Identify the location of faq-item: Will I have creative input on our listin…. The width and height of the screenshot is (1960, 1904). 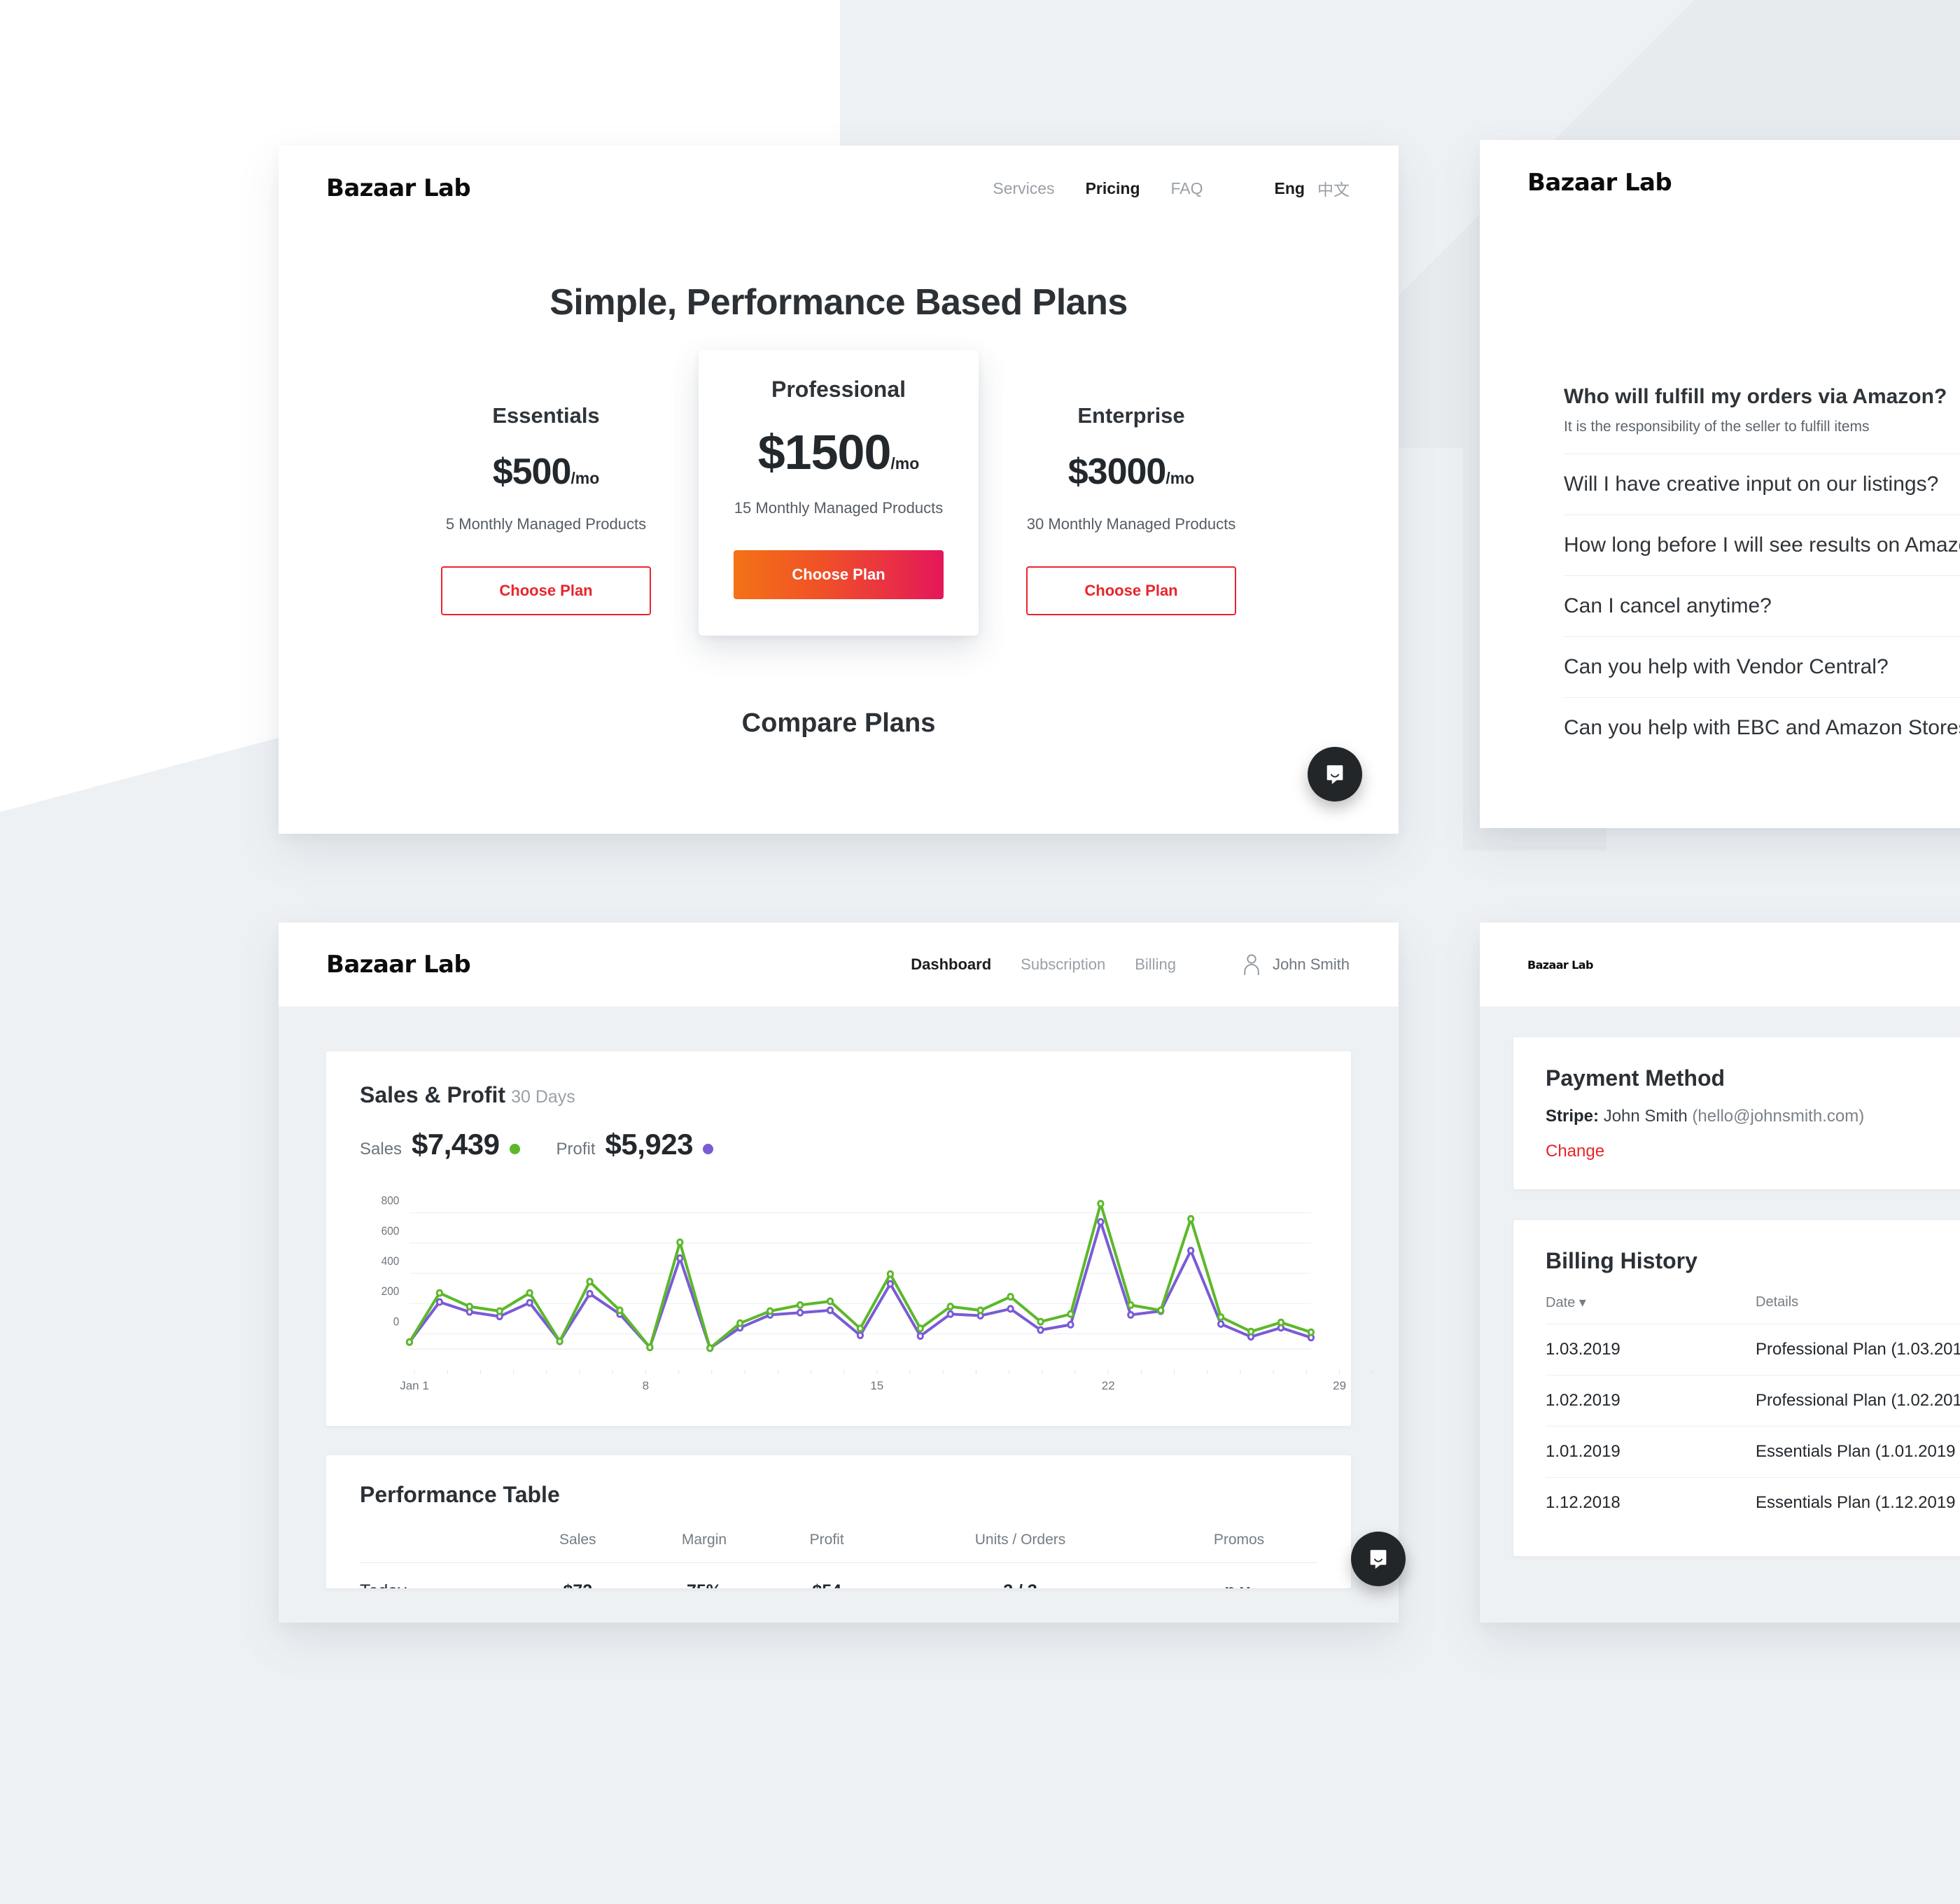
(1762, 484).